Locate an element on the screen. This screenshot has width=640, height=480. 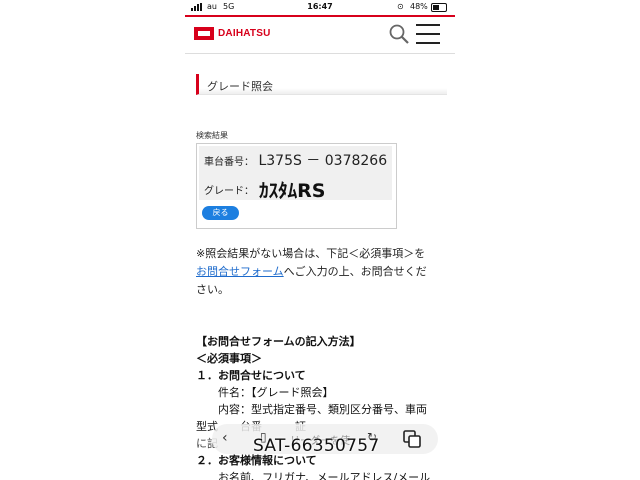
section-title: グレード照会 is located at coordinates (321, 84).